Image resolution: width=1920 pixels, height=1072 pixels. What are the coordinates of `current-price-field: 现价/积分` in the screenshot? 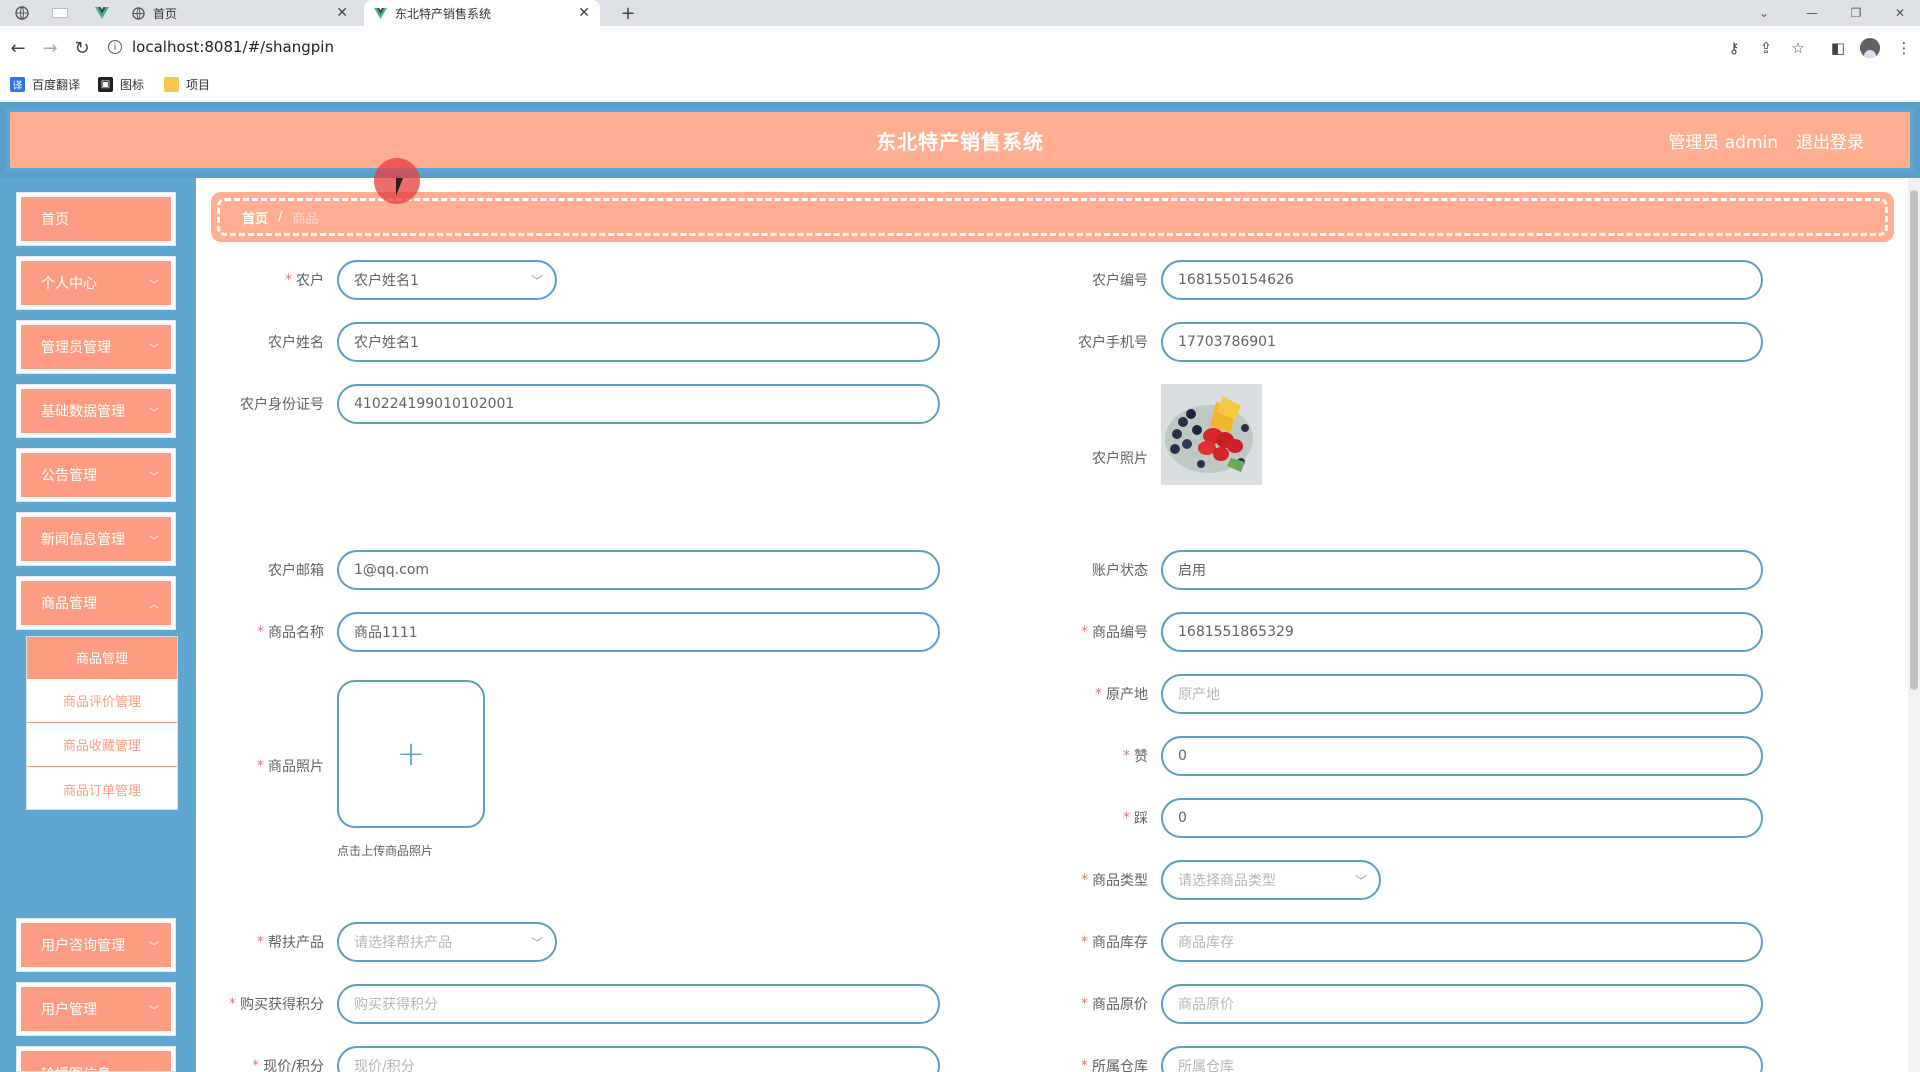 It's located at (638, 1059).